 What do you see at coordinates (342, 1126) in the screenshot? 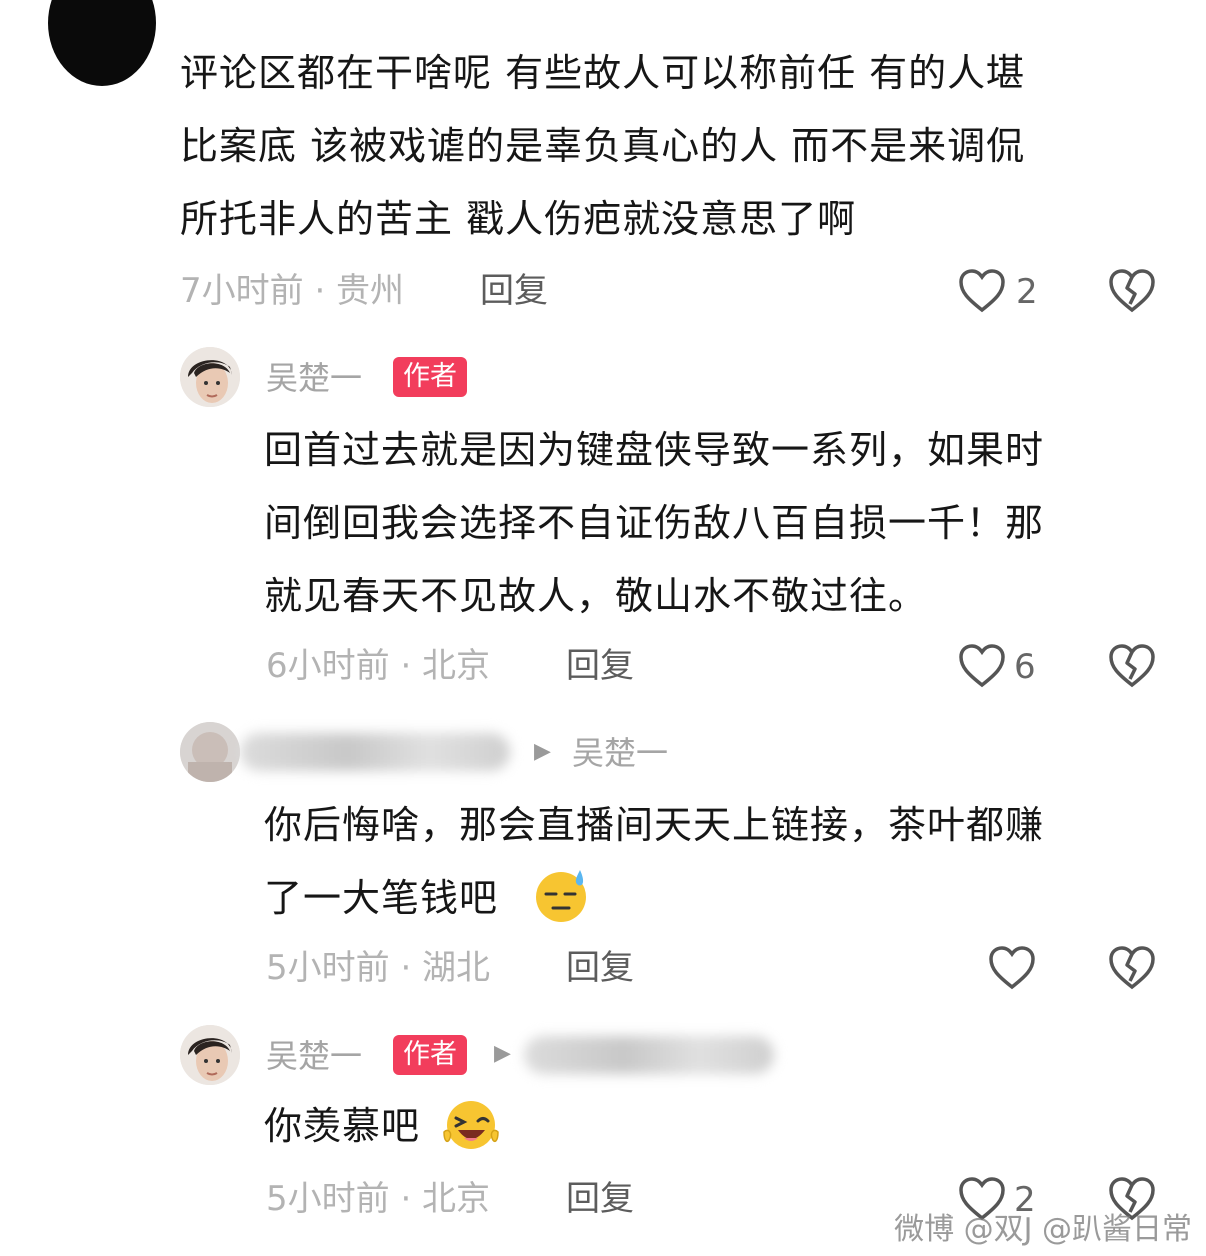
I see `comment-line: 你羡慕吧` at bounding box center [342, 1126].